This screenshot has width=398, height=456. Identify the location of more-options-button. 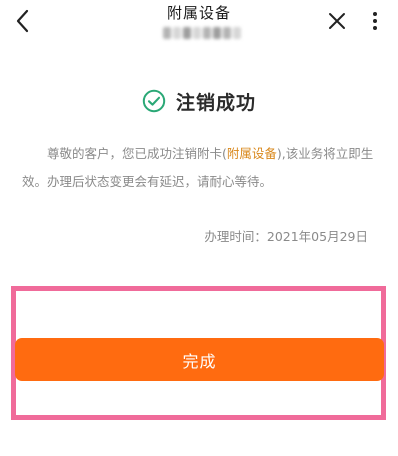
(375, 21).